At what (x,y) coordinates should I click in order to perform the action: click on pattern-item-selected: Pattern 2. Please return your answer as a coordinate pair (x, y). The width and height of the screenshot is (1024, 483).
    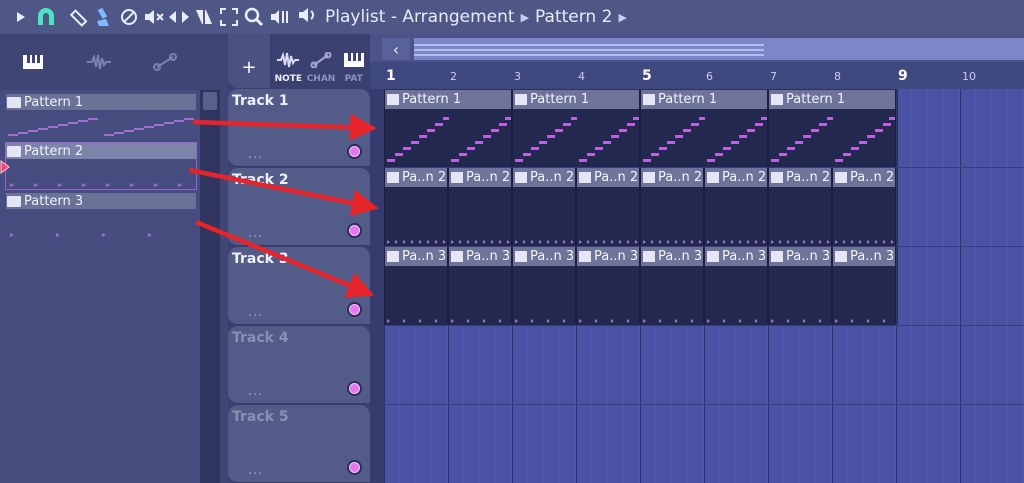
    Looking at the image, I should click on (101, 166).